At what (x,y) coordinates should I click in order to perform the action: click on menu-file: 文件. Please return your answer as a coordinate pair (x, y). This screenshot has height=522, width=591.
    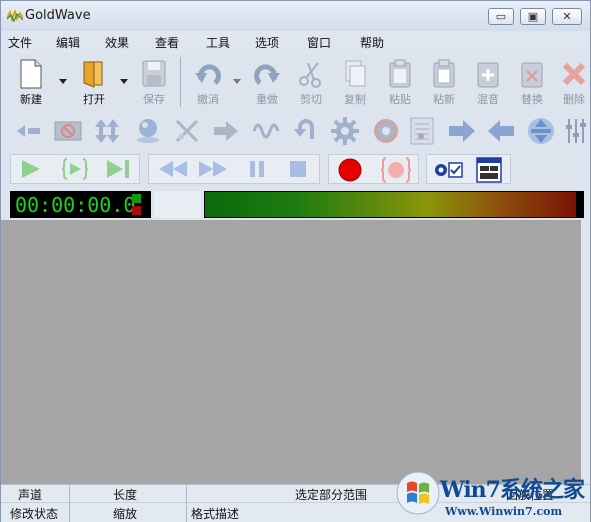
    Looking at the image, I should click on (20, 42).